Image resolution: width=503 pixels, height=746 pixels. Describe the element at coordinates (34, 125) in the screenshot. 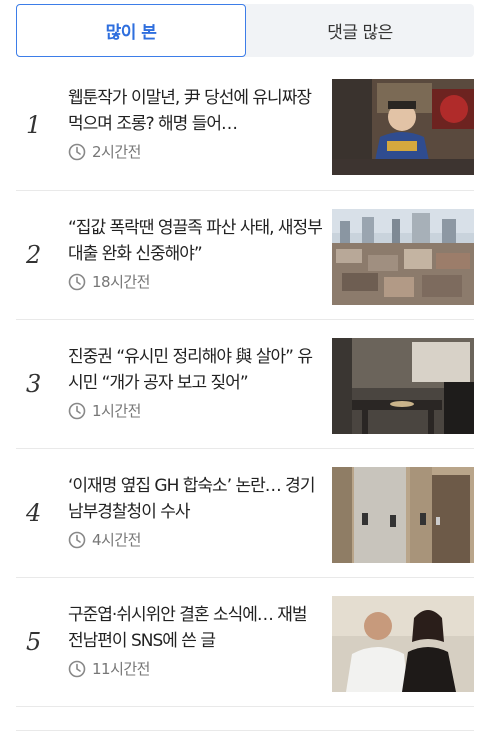

I see `rank-number: 1` at that location.